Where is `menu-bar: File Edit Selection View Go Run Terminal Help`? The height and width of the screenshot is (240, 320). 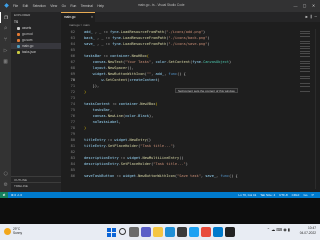
menu-bar: File Edit Selection View Go Run Terminal Help is located at coordinates (60, 6).